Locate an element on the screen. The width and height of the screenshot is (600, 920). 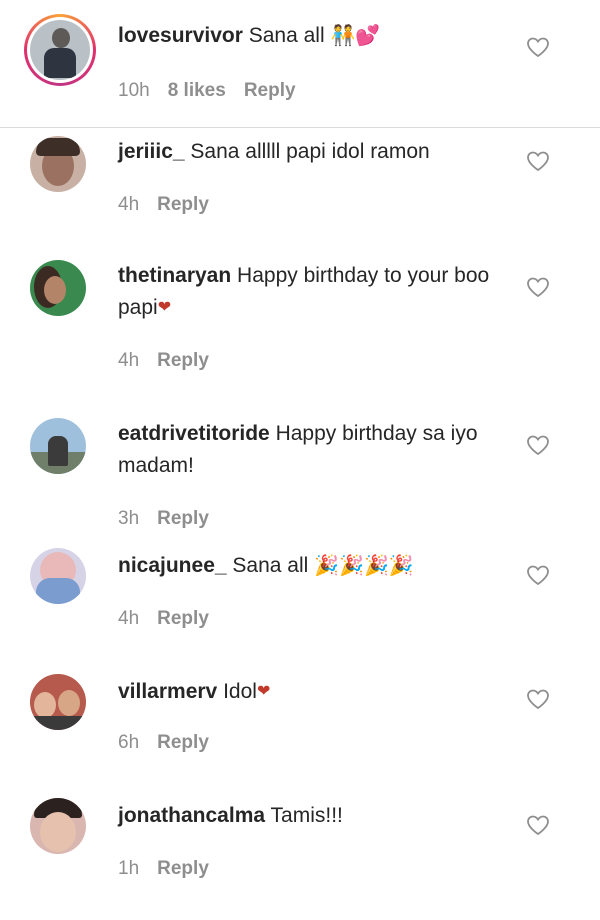
likes-count: 8 likes is located at coordinates (197, 91).